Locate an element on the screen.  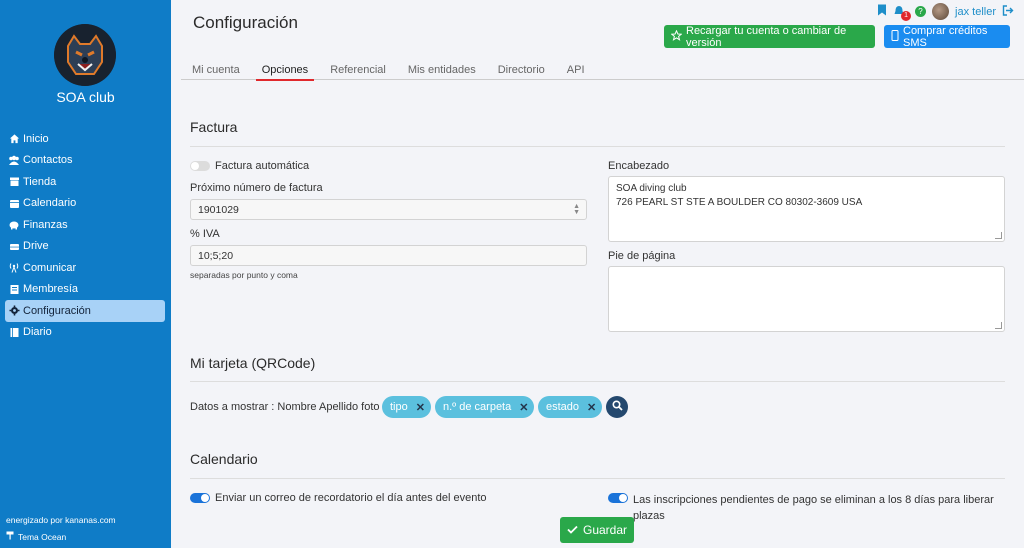
piggy-bank-icon is located at coordinates (14, 225).